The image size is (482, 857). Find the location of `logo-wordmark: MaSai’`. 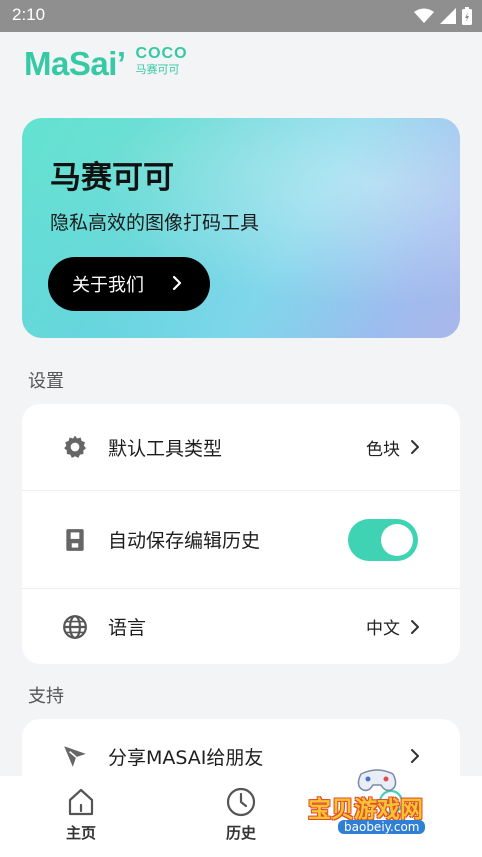

logo-wordmark: MaSai’ is located at coordinates (75, 63).